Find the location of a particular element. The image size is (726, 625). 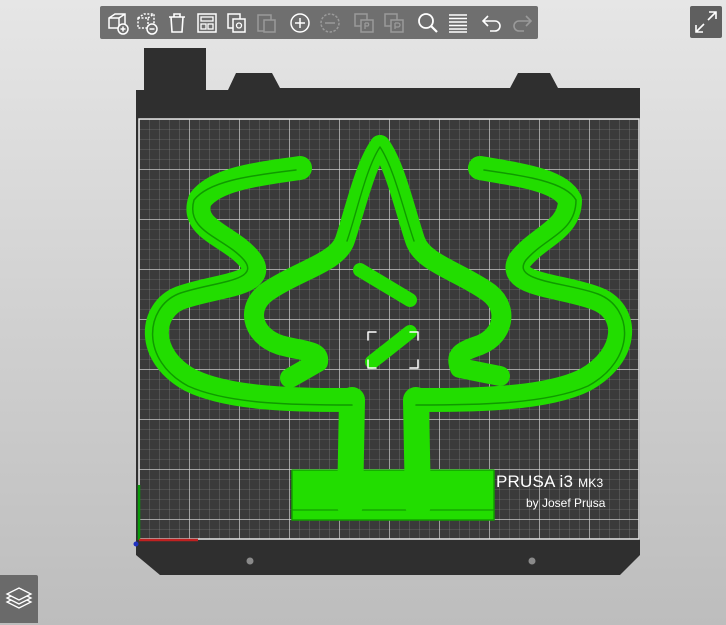

arrange-button is located at coordinates (206, 22).